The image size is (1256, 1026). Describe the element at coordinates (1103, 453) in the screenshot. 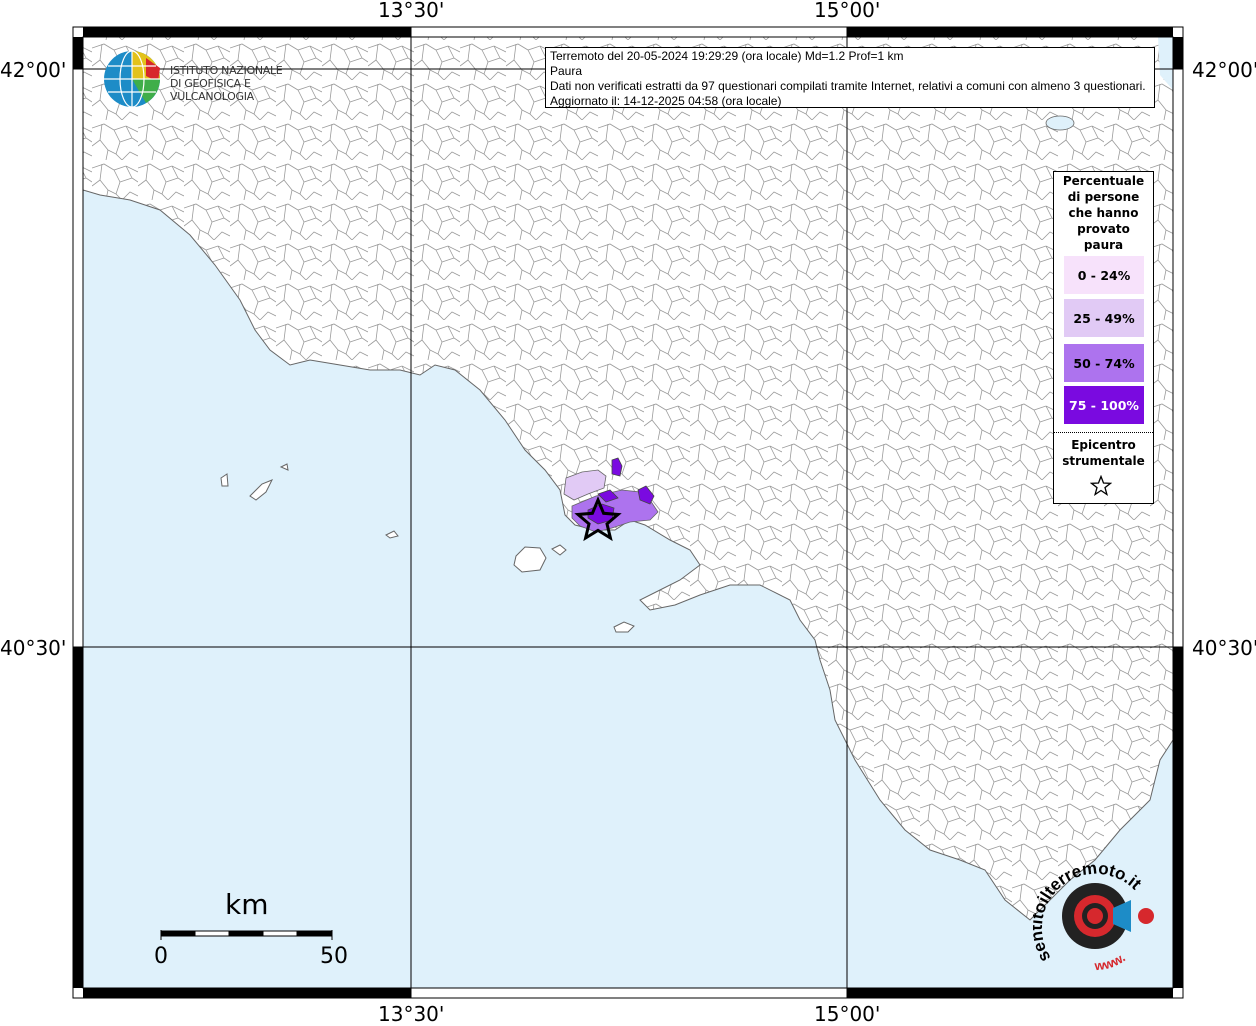

I see `legend-epicenter-label: Epicentro strumentale` at that location.